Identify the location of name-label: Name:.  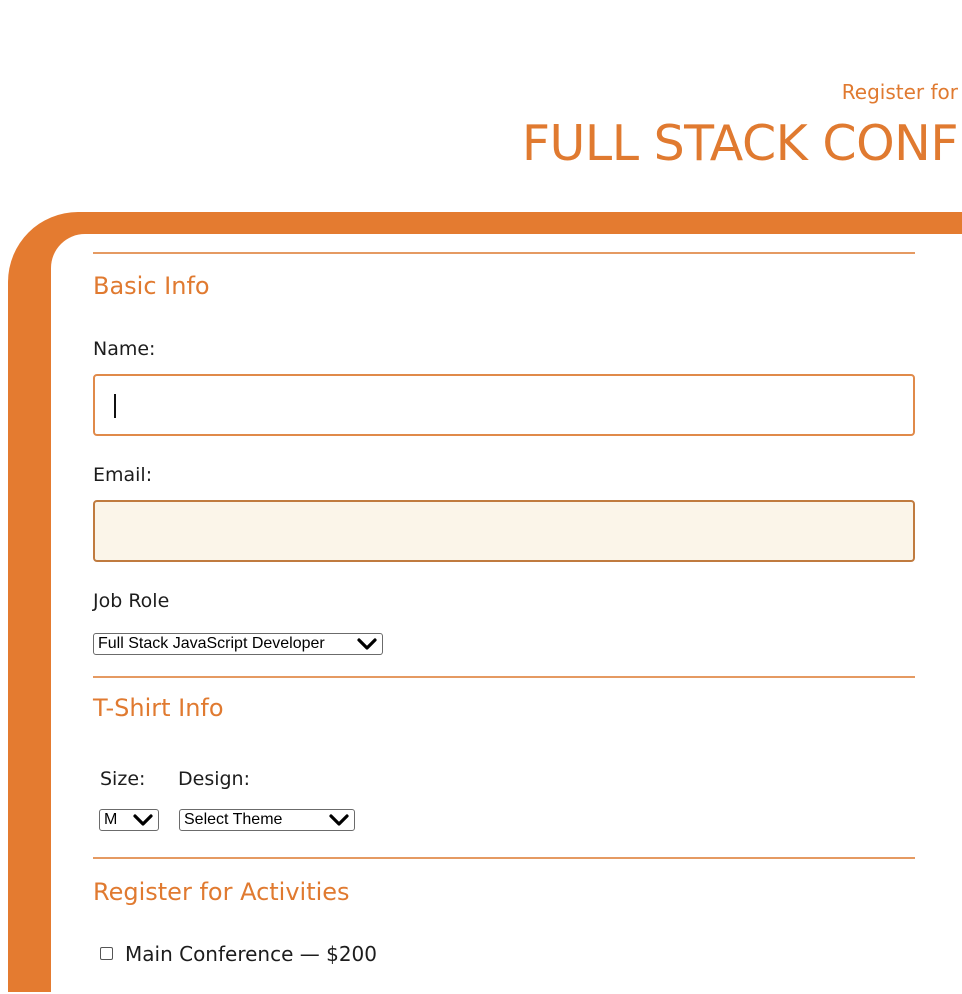
(124, 349).